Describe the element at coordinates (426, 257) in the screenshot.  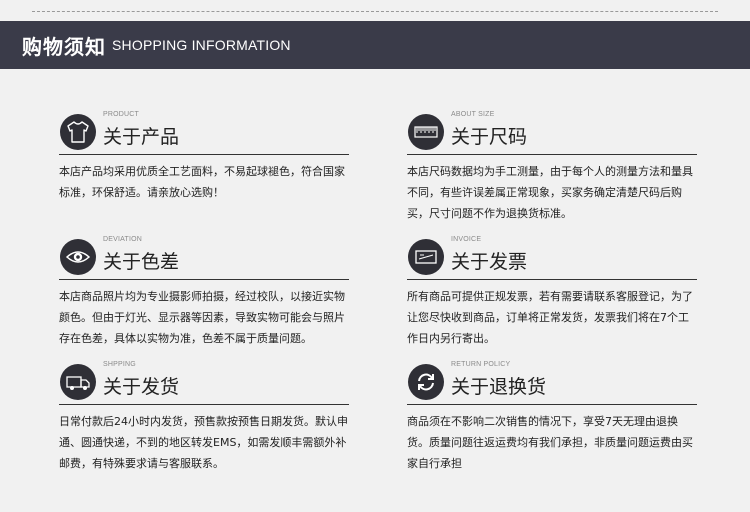
I see `invoice-icon` at that location.